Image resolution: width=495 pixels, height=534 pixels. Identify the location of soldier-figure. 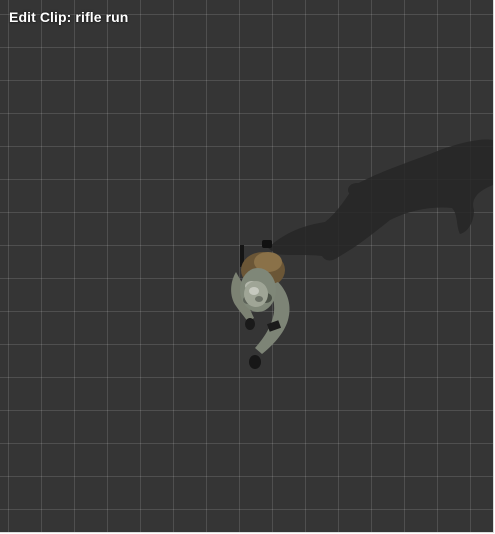
(260, 304).